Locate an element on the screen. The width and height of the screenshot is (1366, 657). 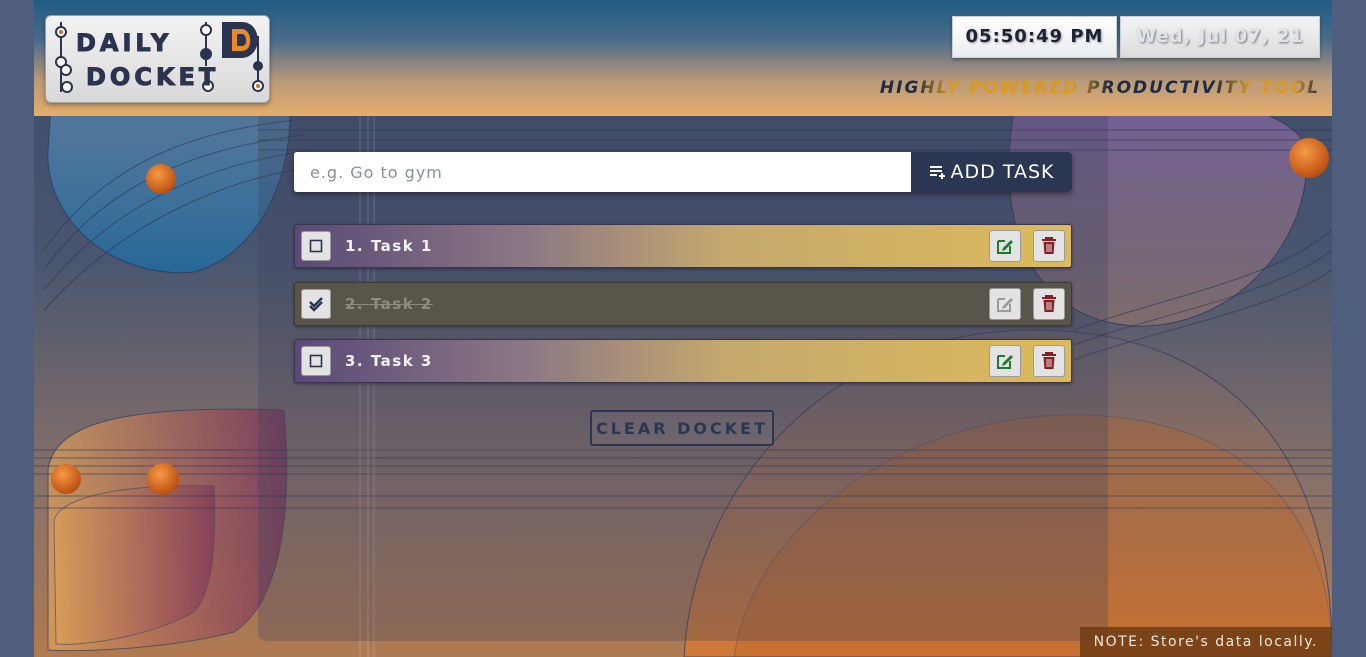
add-task-button: ADD TASK is located at coordinates (991, 172).